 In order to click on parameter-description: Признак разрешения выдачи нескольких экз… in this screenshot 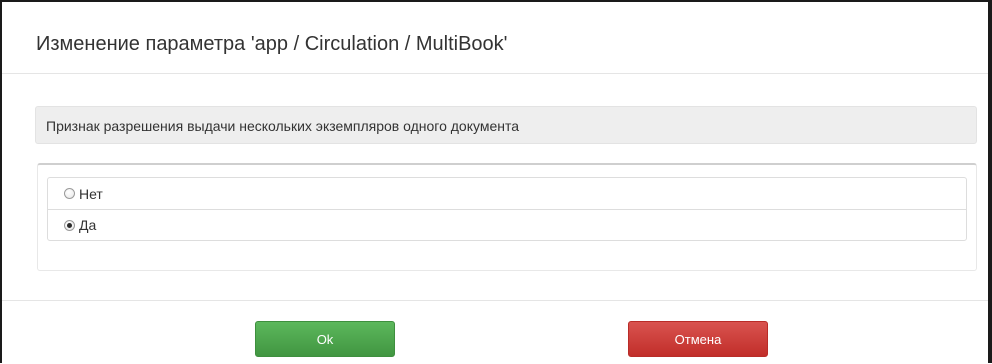, I will do `click(283, 126)`.